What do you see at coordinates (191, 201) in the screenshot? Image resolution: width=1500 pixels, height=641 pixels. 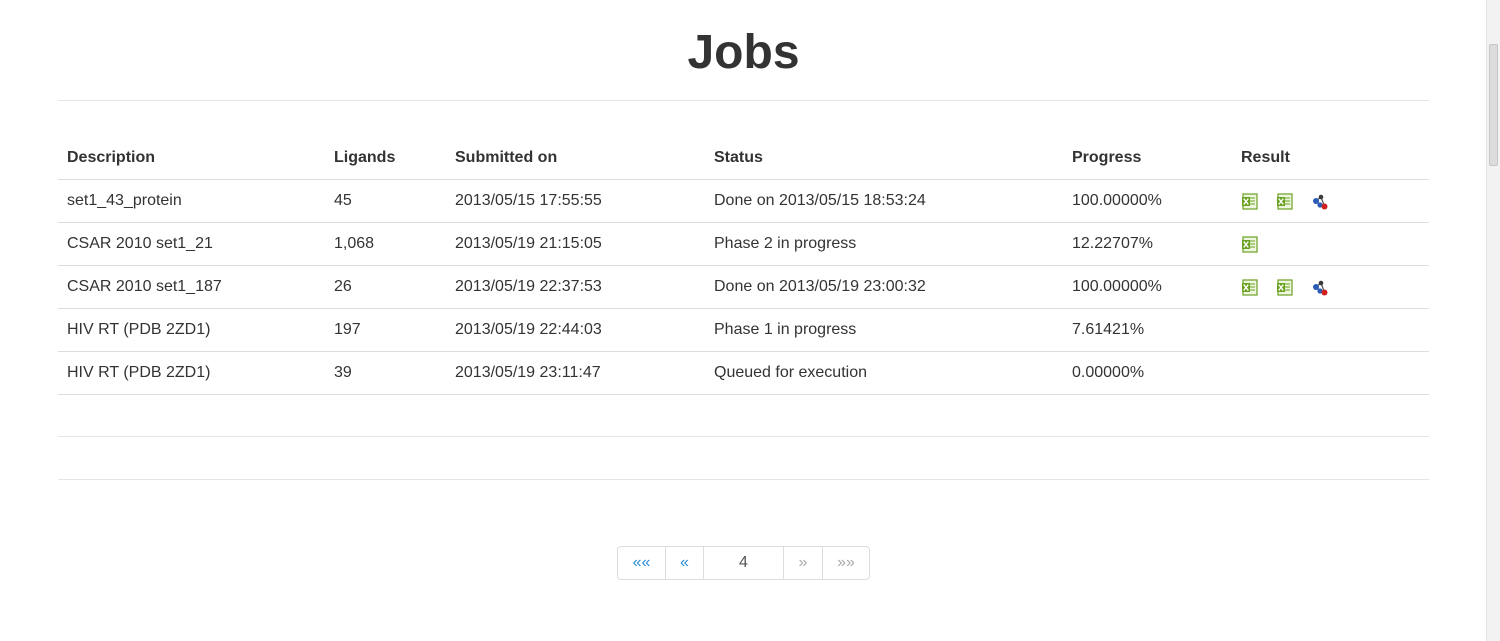 I see `cell-description: set1_43_protein` at bounding box center [191, 201].